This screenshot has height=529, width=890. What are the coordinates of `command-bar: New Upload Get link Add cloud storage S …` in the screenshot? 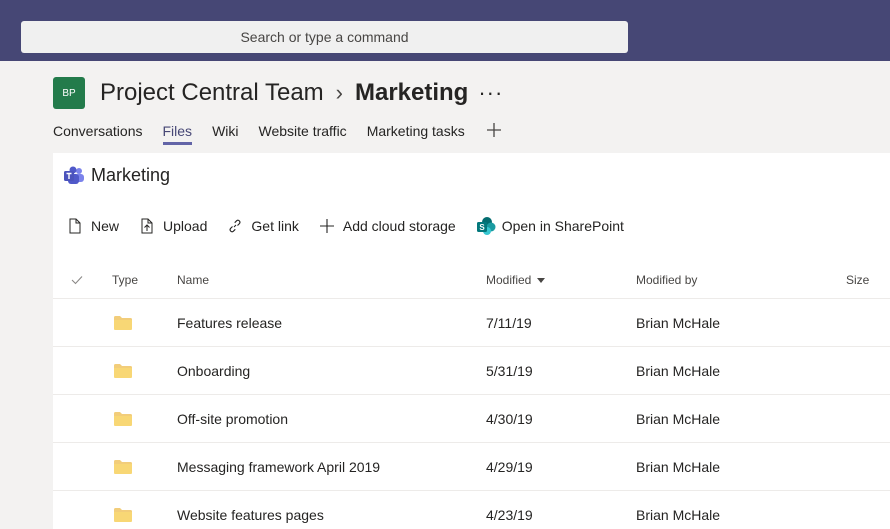 It's located at (355, 226).